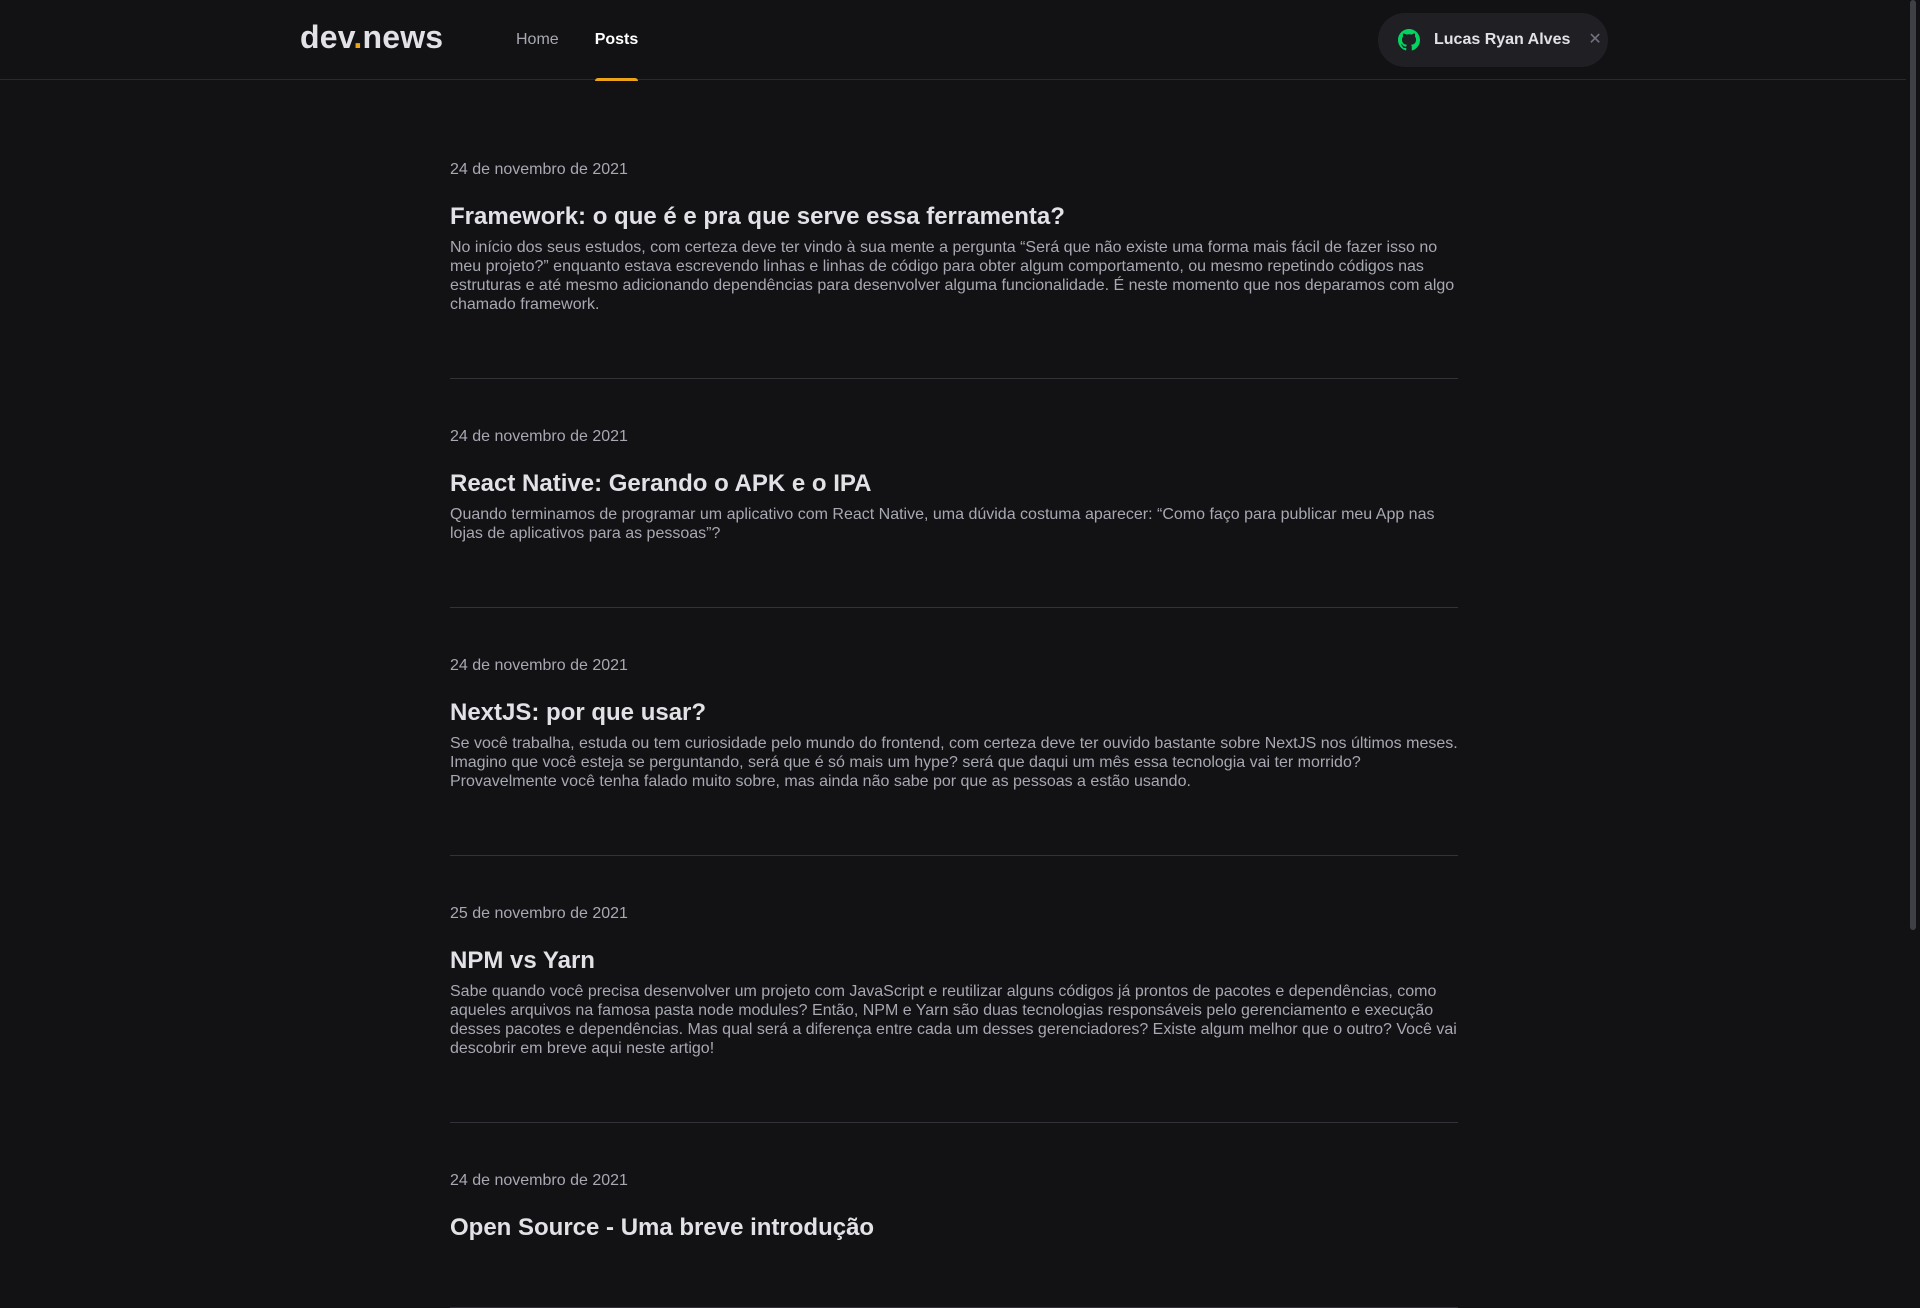 This screenshot has width=1920, height=1308. What do you see at coordinates (1913, 465) in the screenshot?
I see `scrollbar-thumb` at bounding box center [1913, 465].